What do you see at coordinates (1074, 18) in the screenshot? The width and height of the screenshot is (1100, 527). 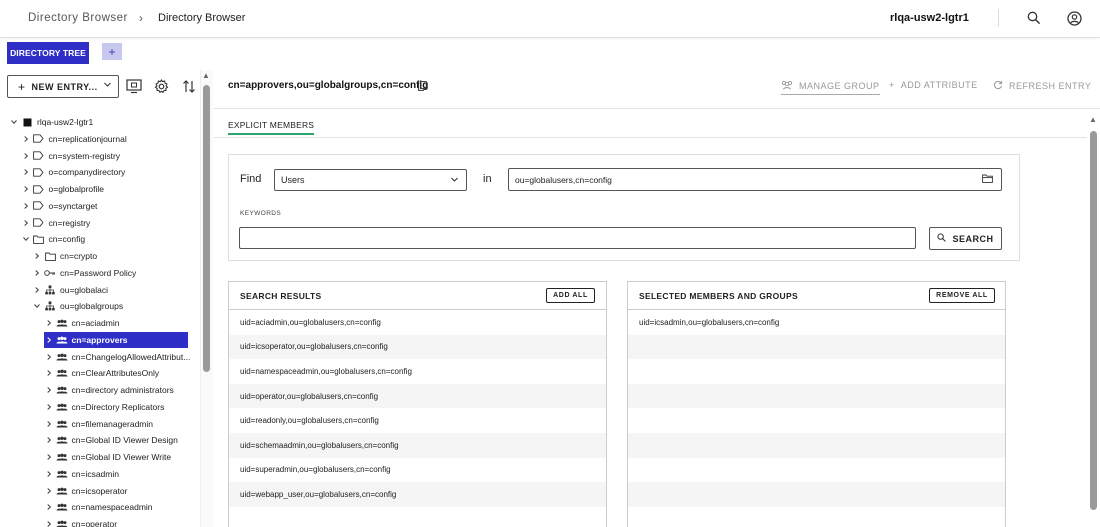 I see `user-account-icon` at bounding box center [1074, 18].